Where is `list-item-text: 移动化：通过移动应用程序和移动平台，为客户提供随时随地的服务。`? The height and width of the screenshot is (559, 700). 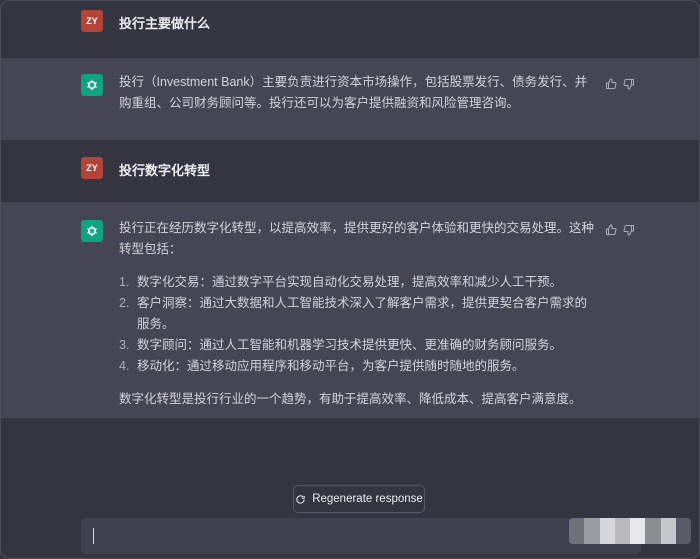
list-item-text: 移动化：通过移动应用程序和移动平台，为客户提供随时随地的服务。 is located at coordinates (331, 366).